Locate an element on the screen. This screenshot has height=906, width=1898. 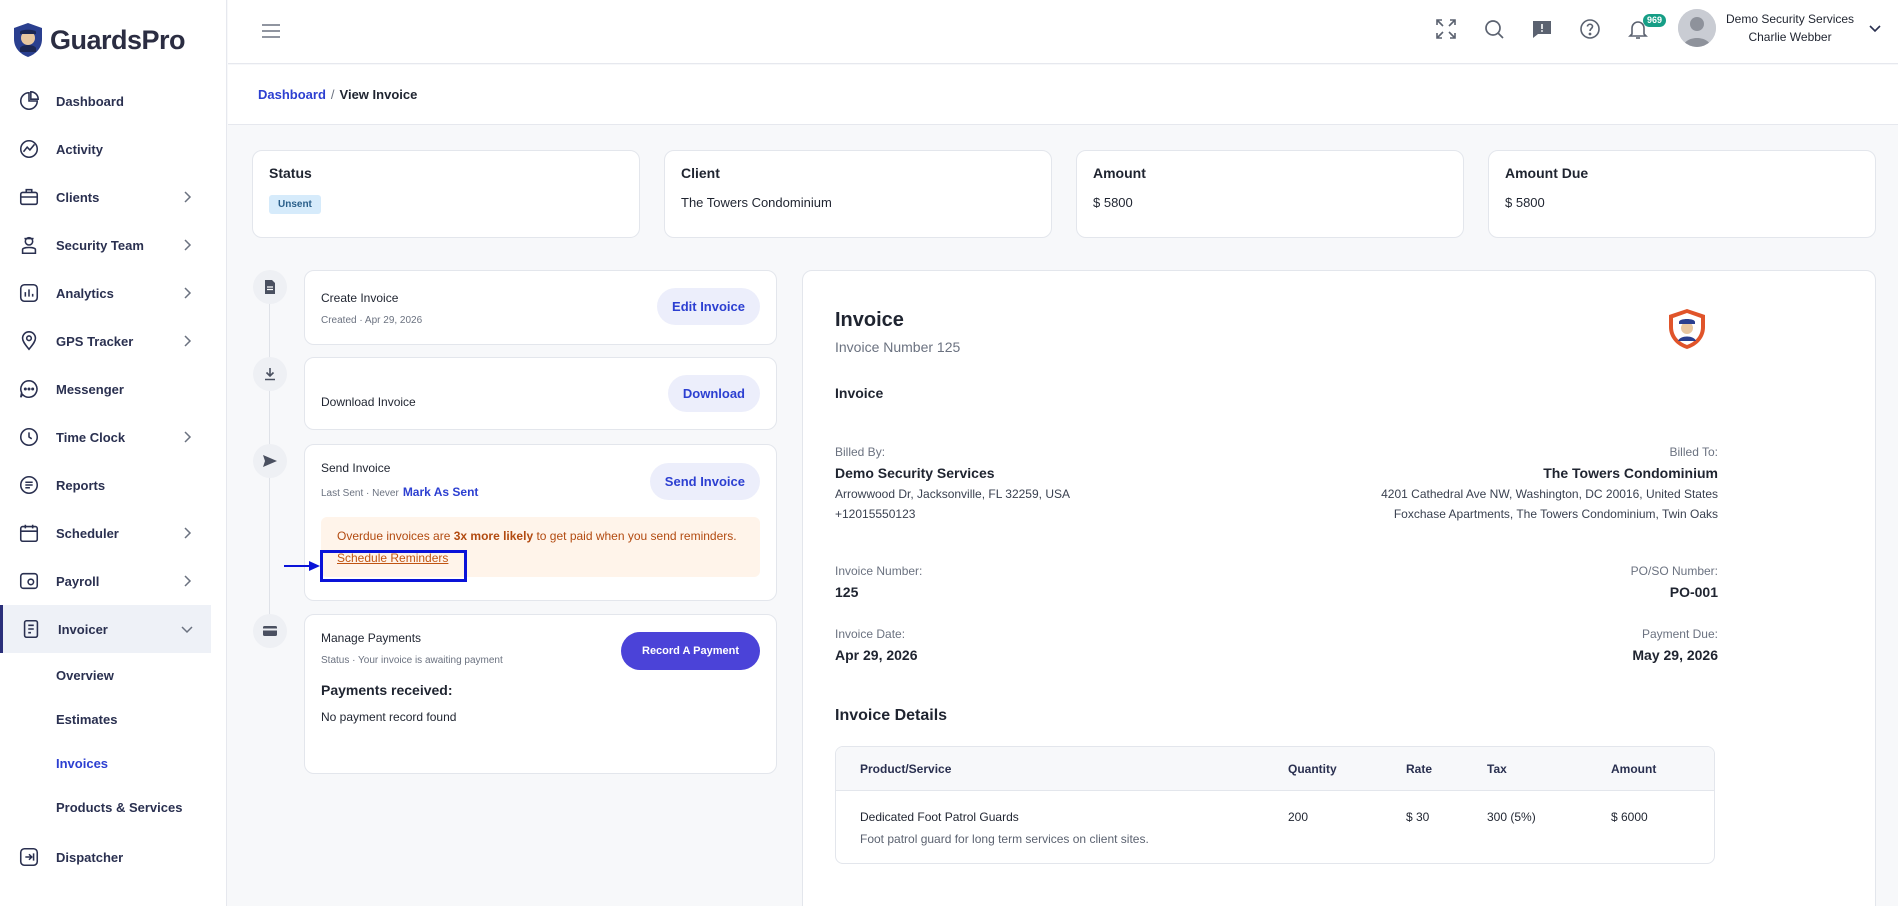
sidebar-item-dashboard: Dashboard is located at coordinates (113, 101).